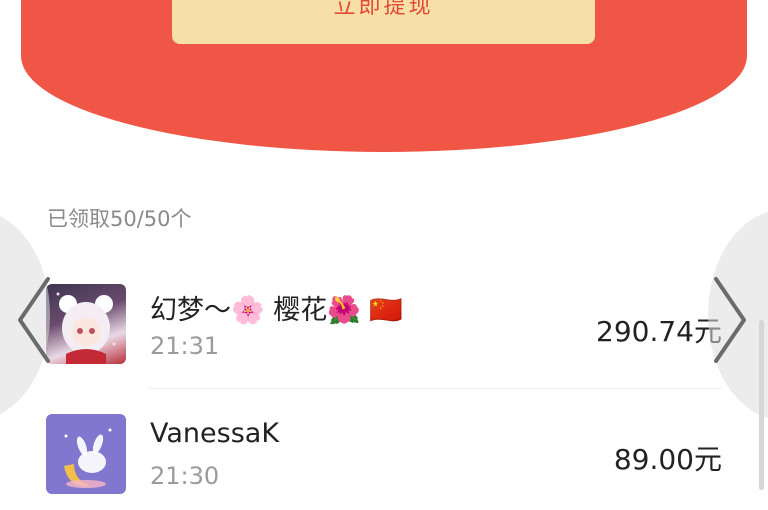  Describe the element at coordinates (88, 458) in the screenshot. I see `moon-bunny-avatar-icon` at that location.